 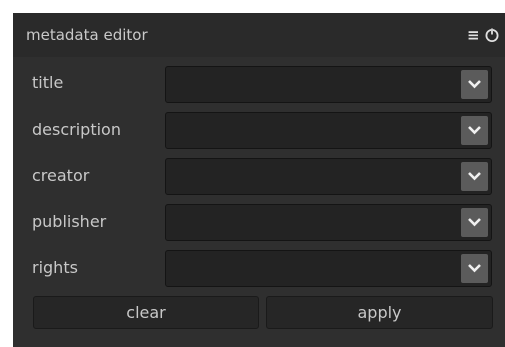 I want to click on description-dropdown-button, so click(x=474, y=130).